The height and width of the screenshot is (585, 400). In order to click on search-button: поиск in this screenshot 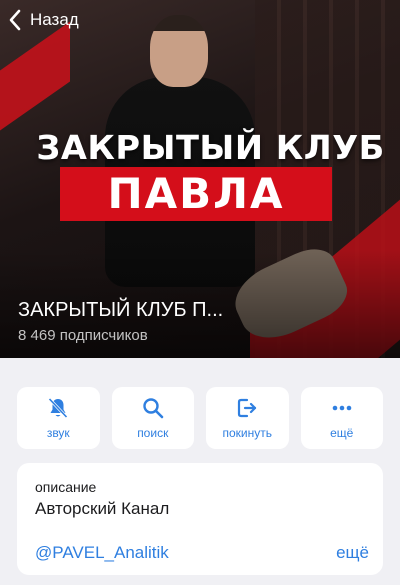, I will do `click(152, 418)`.